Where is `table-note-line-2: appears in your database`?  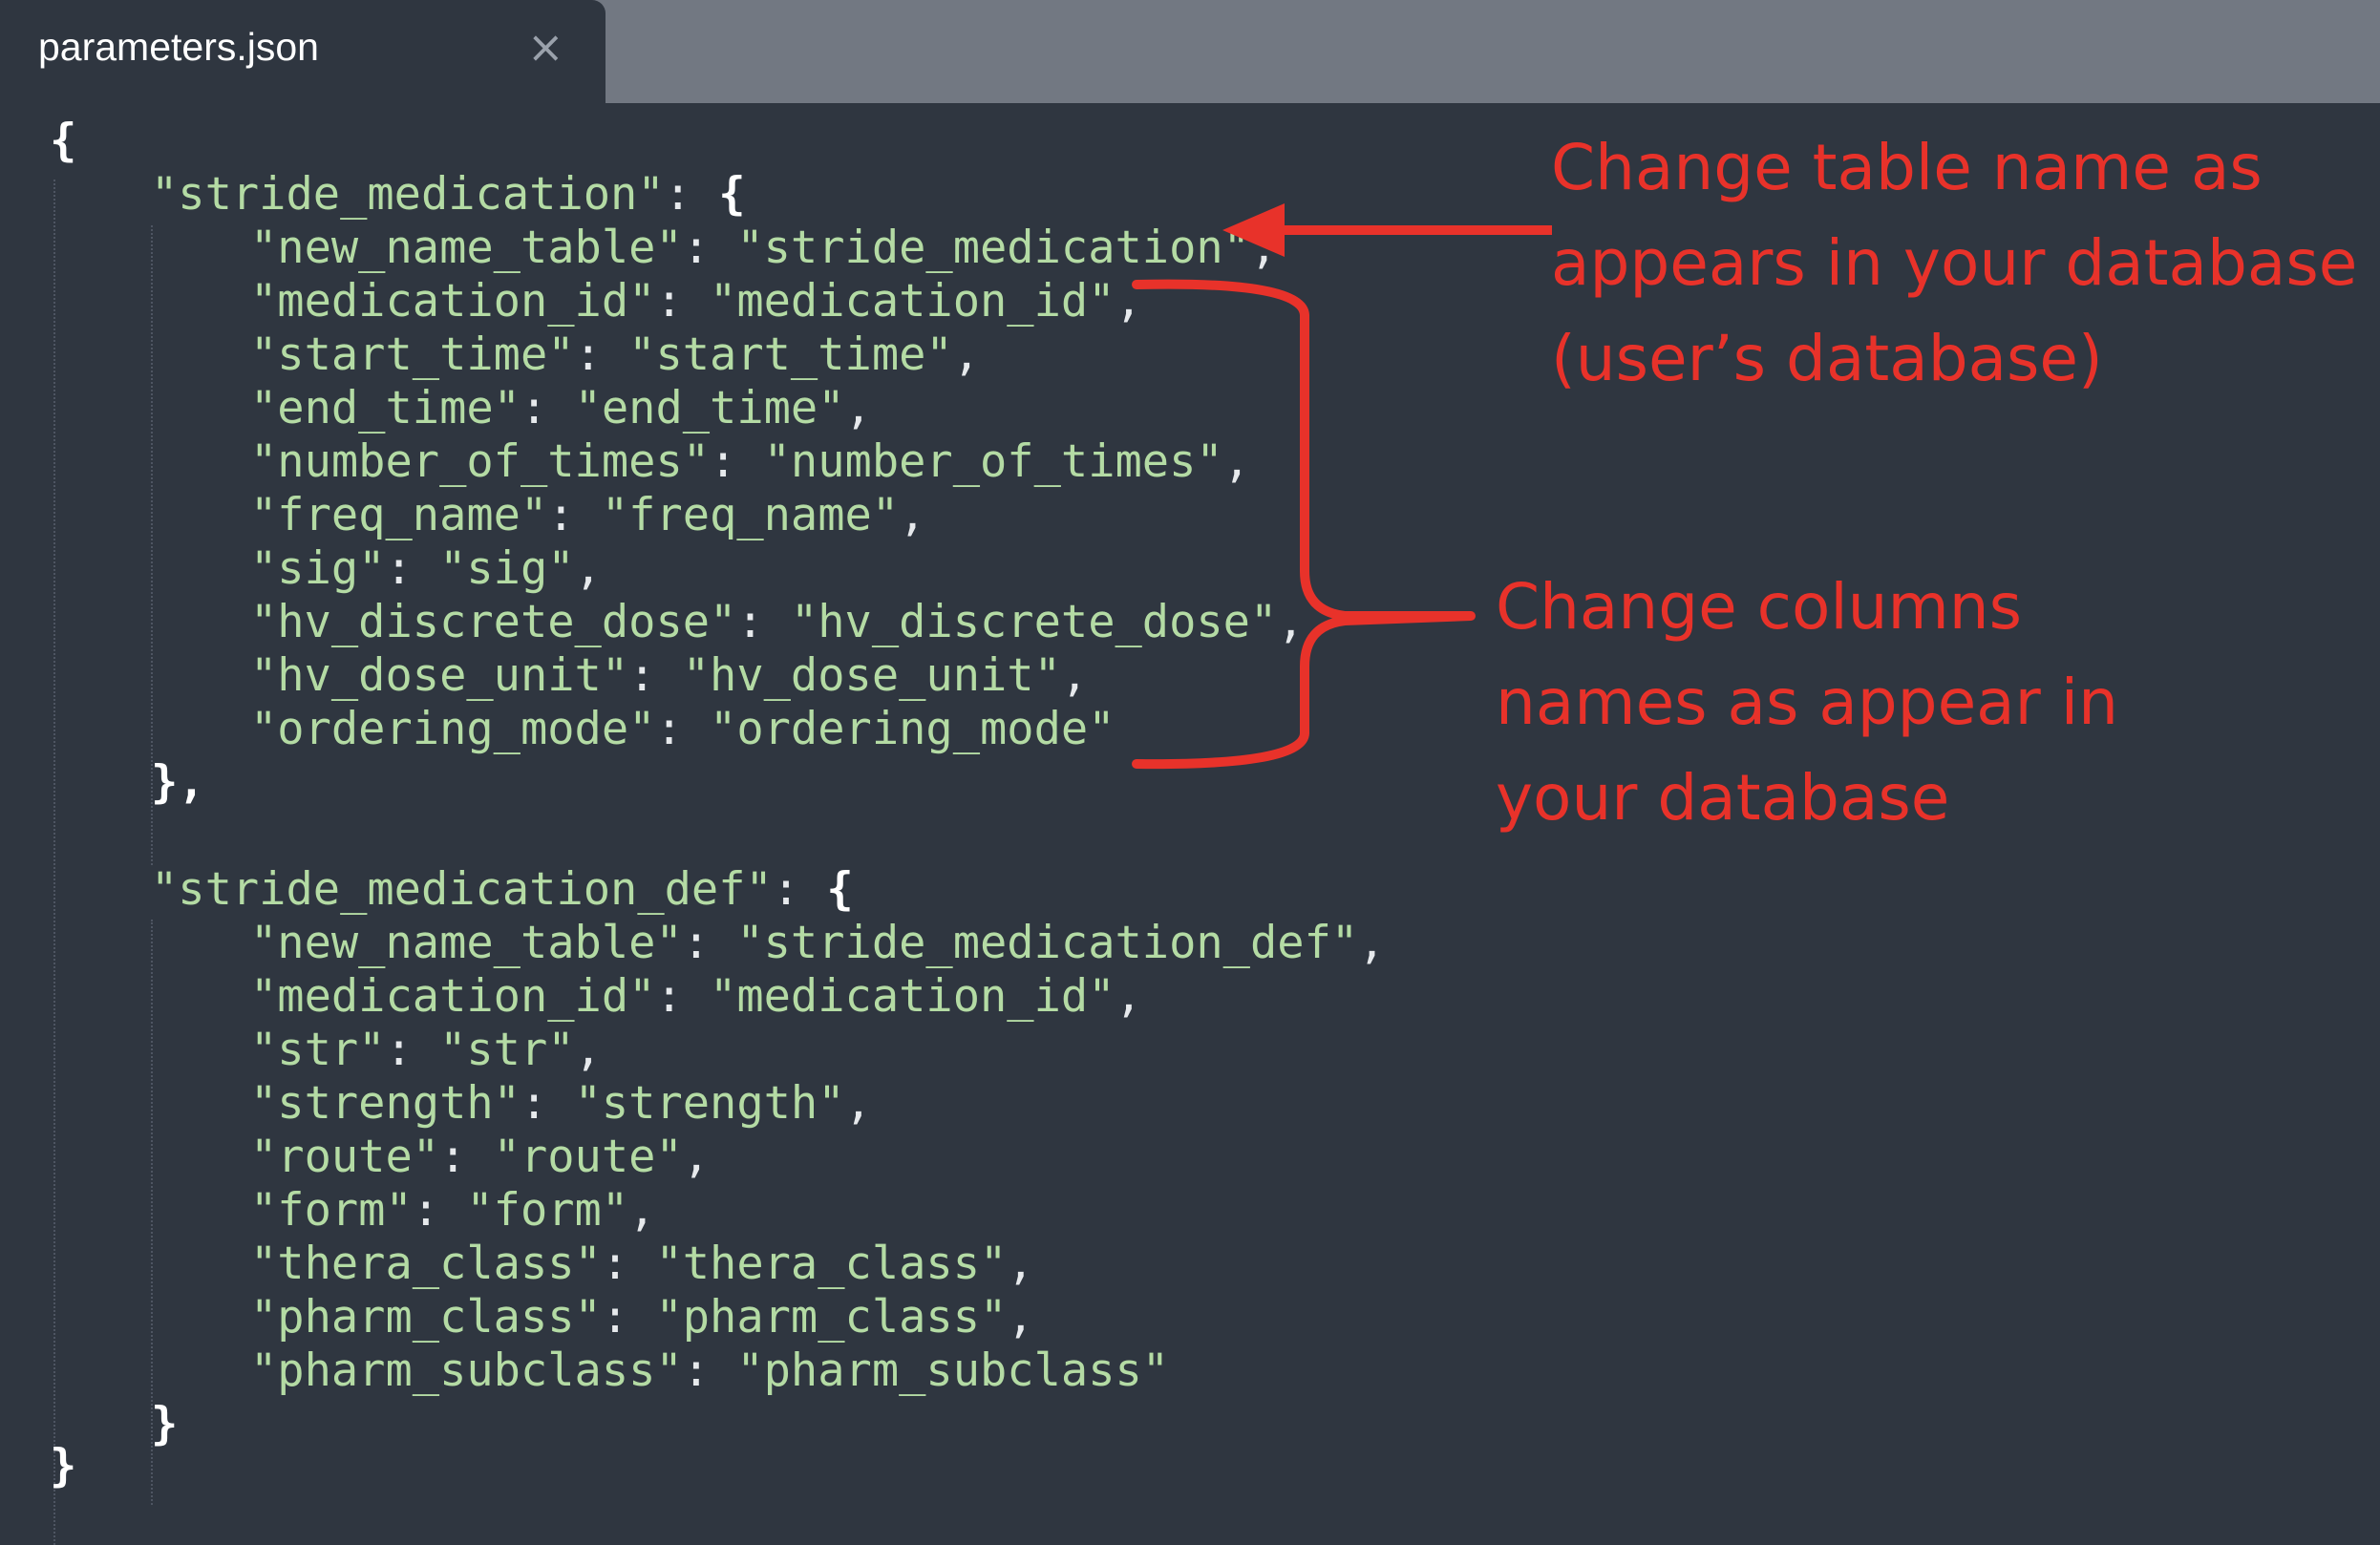 table-note-line-2: appears in your database is located at coordinates (1954, 263).